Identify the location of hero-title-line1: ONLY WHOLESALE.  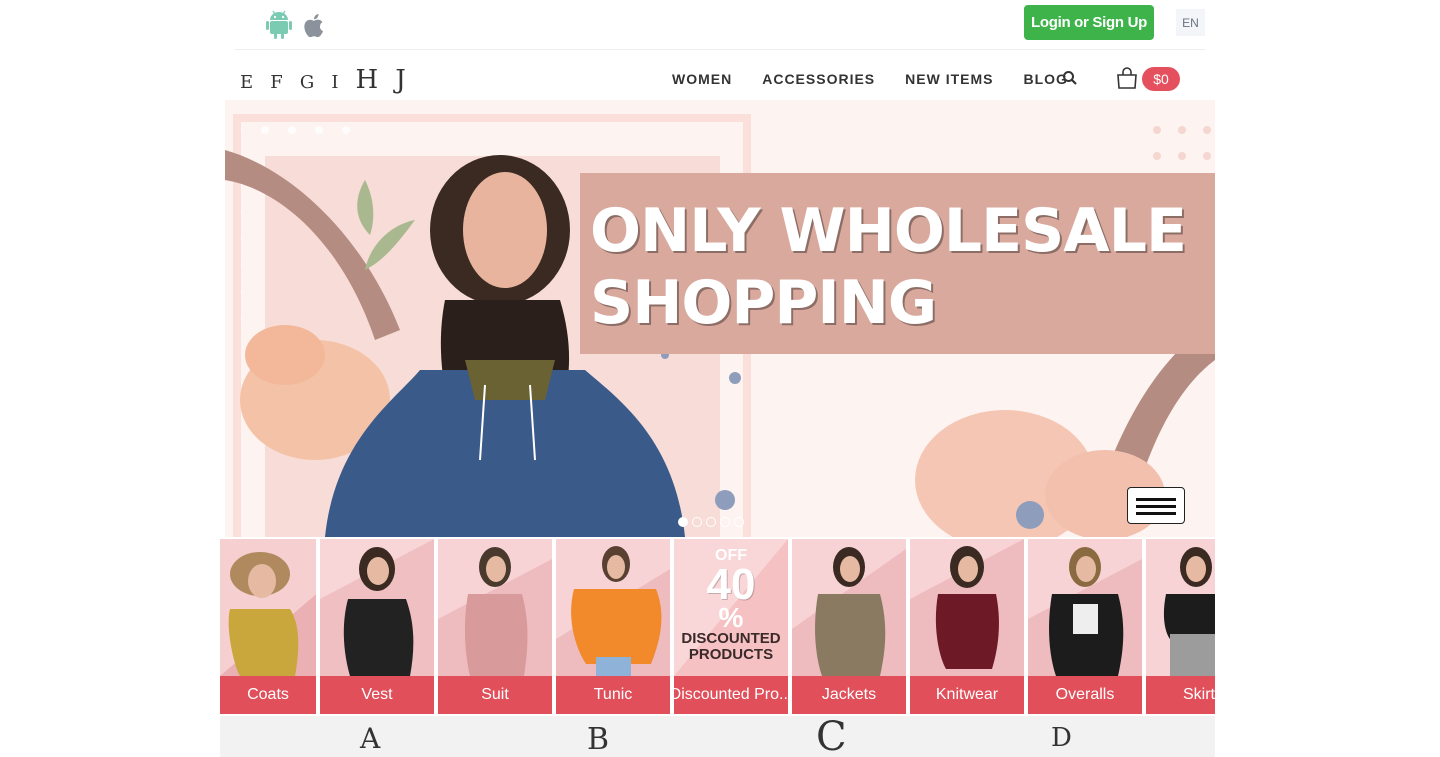
(888, 231).